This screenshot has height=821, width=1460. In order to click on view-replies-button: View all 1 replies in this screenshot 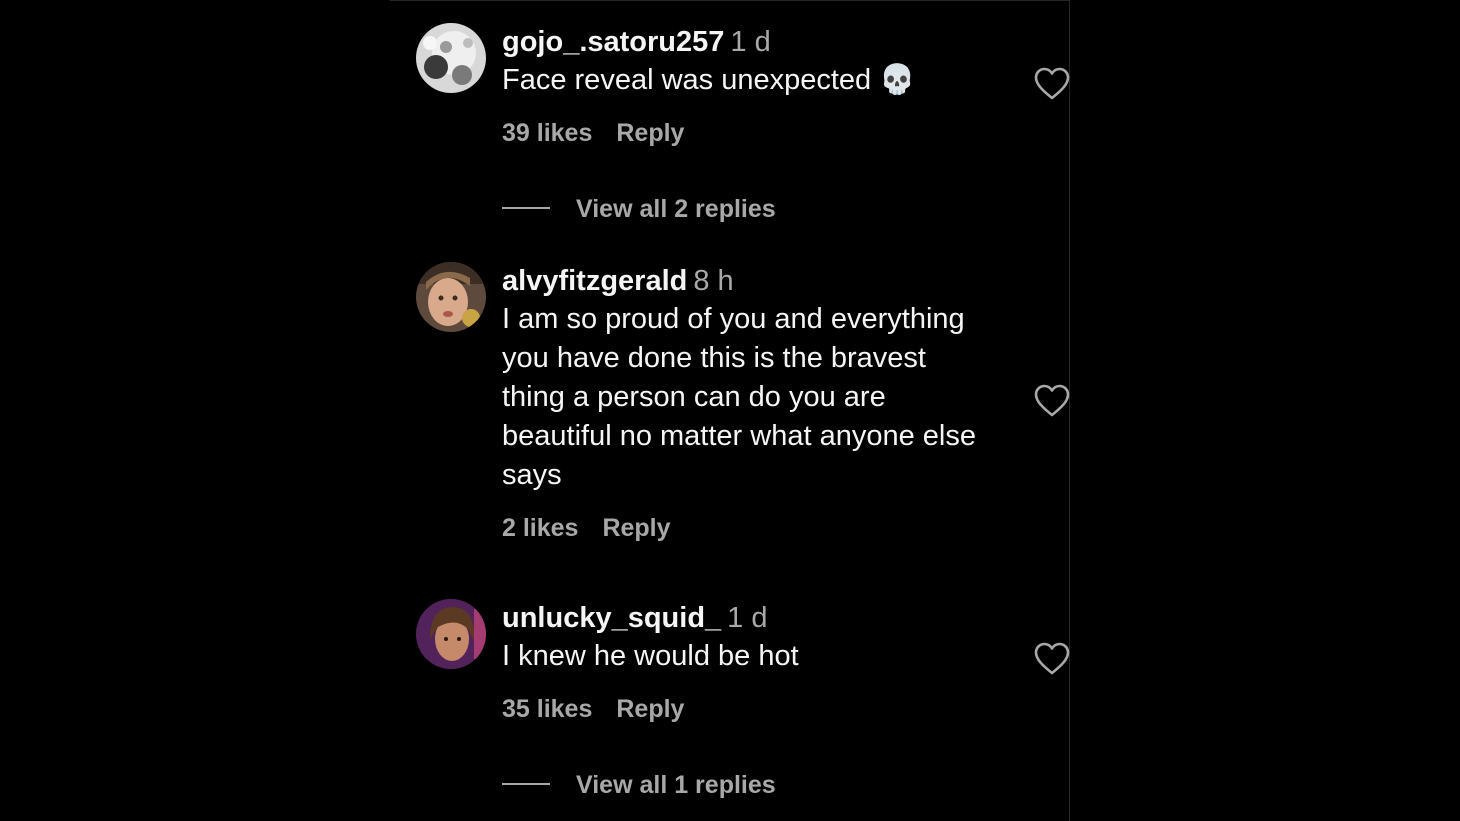, I will do `click(639, 785)`.